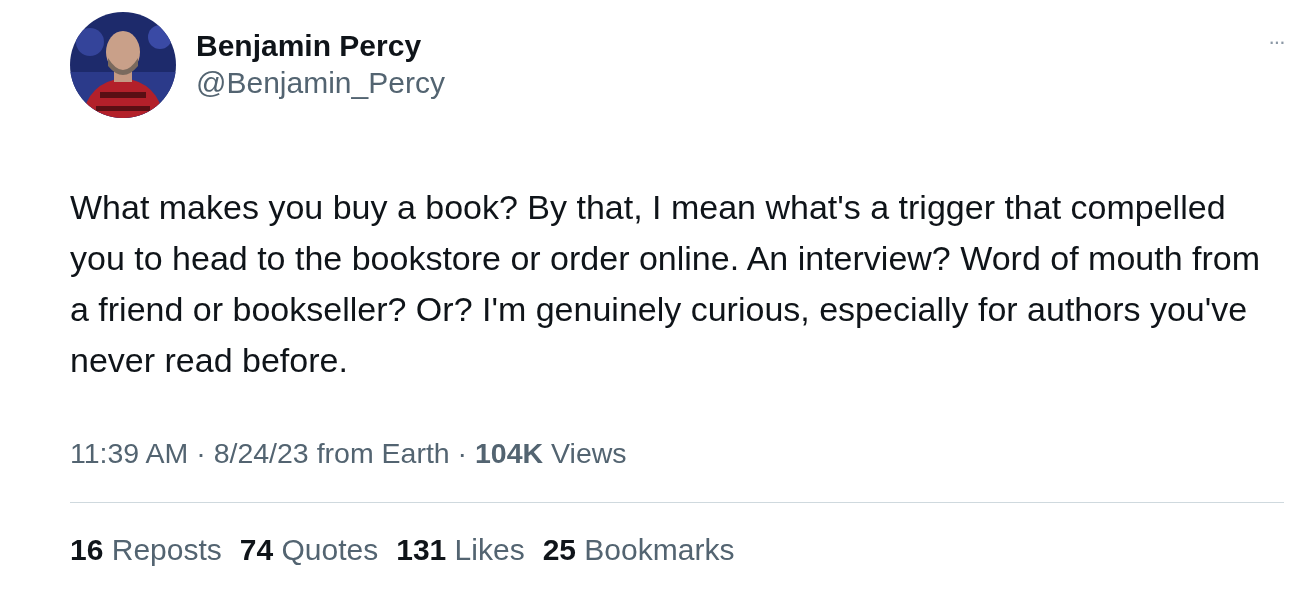  Describe the element at coordinates (320, 46) in the screenshot. I see `author-name: Benjamin Percy` at that location.